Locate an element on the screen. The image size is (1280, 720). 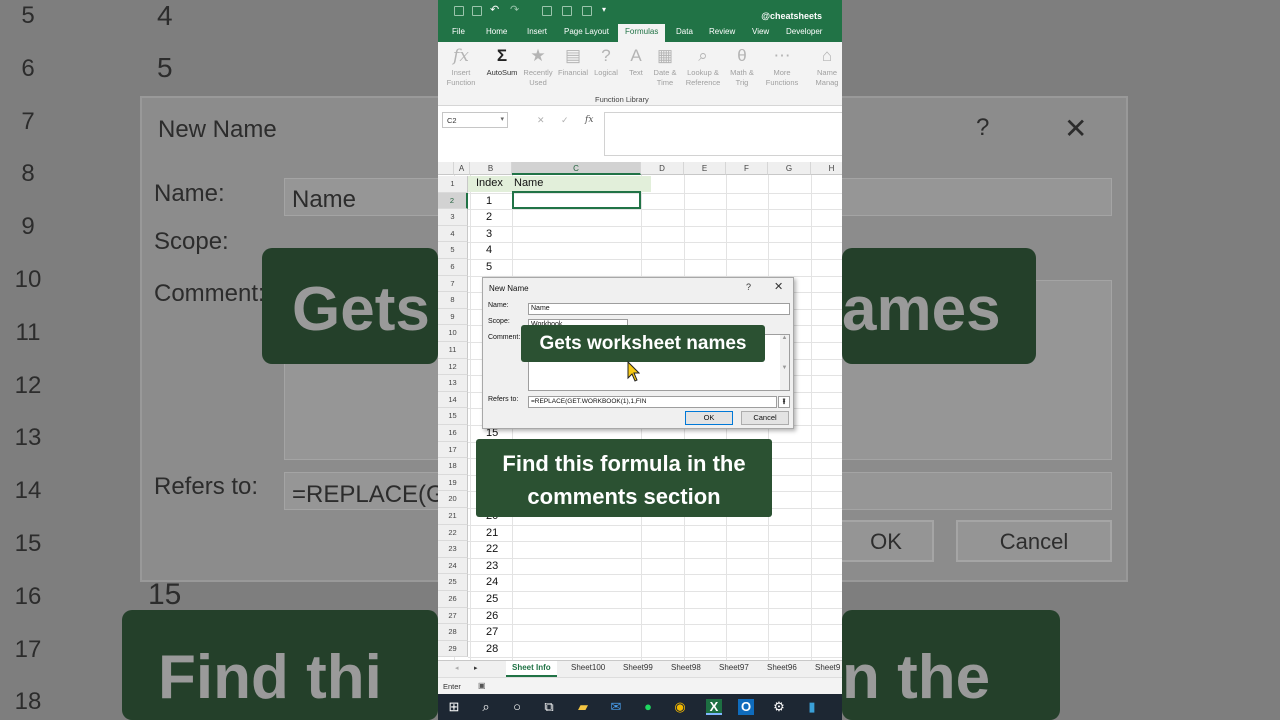
sheet-tab-sheet98: Sheet98 is located at coordinates (686, 667).